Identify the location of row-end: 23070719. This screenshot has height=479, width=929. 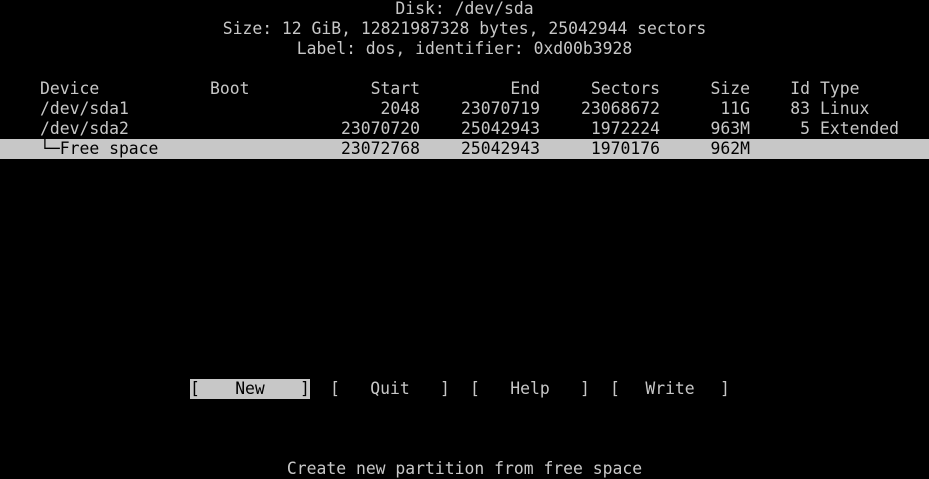
(500, 108).